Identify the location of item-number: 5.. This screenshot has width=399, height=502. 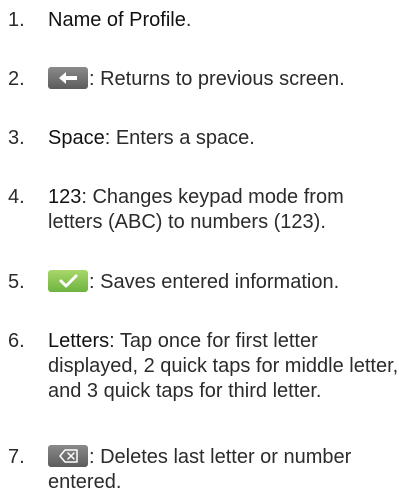
(16, 282).